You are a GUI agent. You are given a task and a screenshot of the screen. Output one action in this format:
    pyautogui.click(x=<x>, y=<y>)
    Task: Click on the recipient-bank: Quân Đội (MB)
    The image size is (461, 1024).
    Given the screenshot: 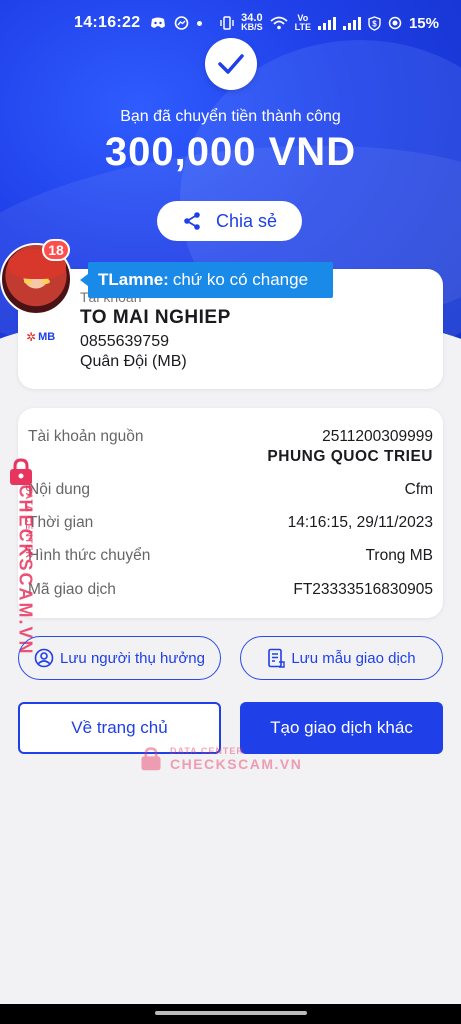 What is the action you would take?
    pyautogui.click(x=133, y=361)
    